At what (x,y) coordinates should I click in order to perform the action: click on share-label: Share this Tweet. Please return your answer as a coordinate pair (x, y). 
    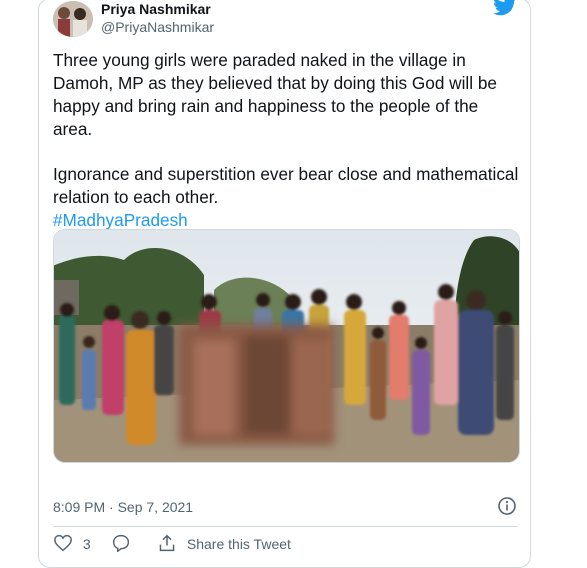
    Looking at the image, I should click on (238, 544).